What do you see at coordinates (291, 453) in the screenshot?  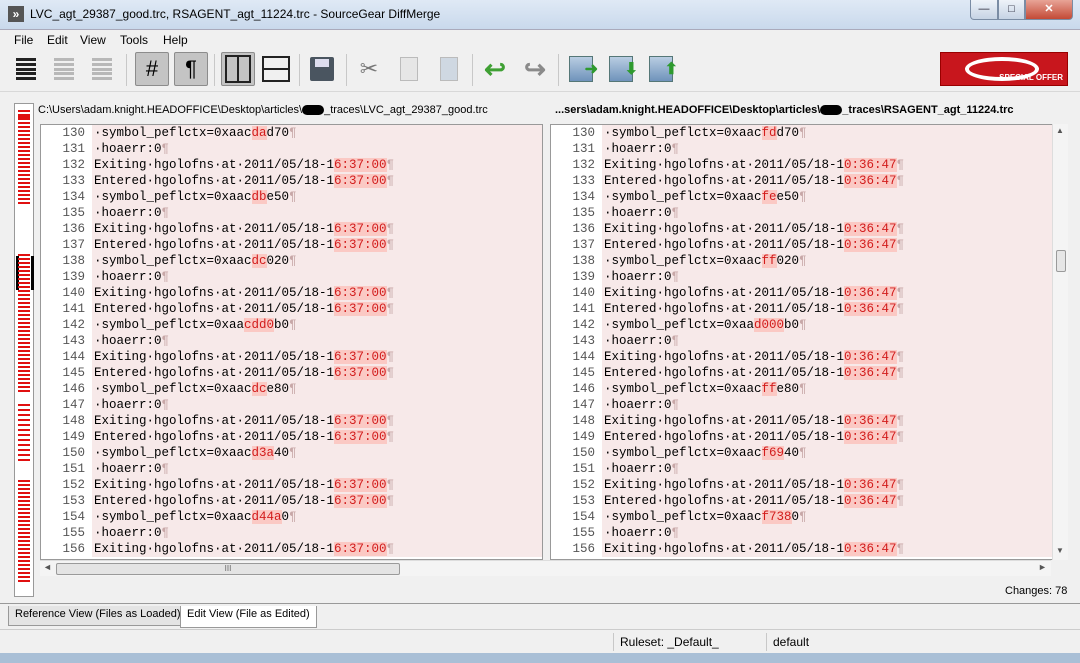 I see `left-line-row: 150 ·symbol_peflctx=0xaacd3a40¶` at bounding box center [291, 453].